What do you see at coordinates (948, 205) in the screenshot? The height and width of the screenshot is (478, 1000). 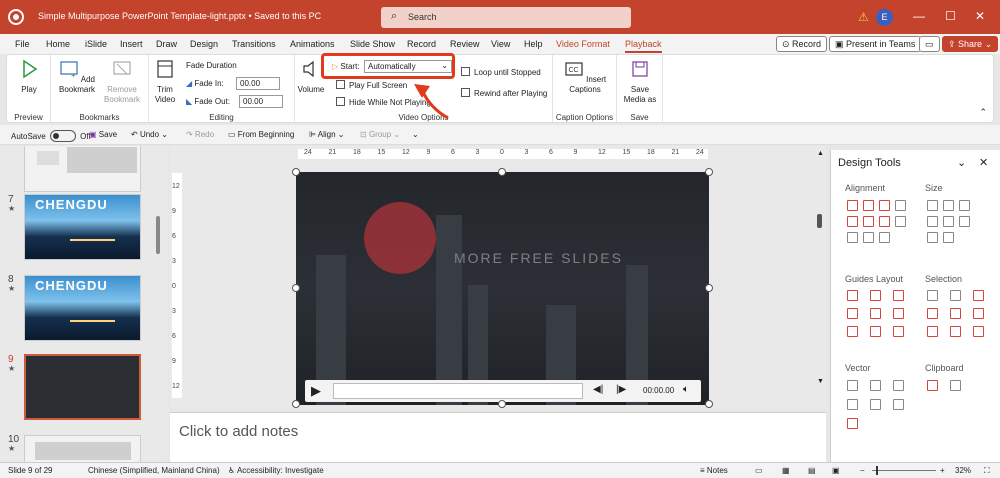 I see `size-height-icon` at bounding box center [948, 205].